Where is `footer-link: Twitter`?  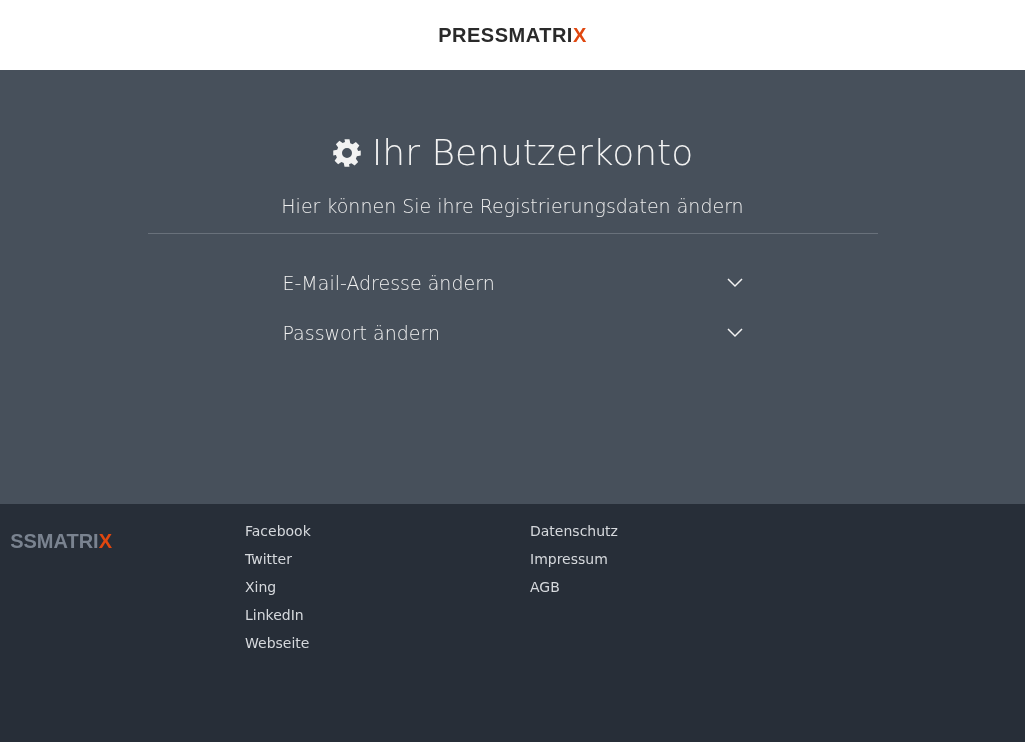 footer-link: Twitter is located at coordinates (268, 559).